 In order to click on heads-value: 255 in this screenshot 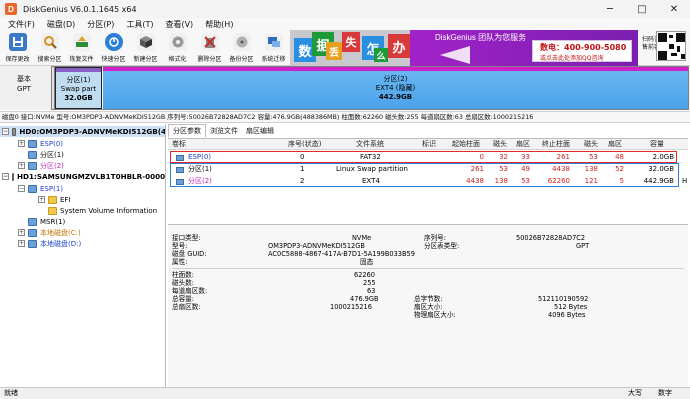, I will do `click(369, 283)`.